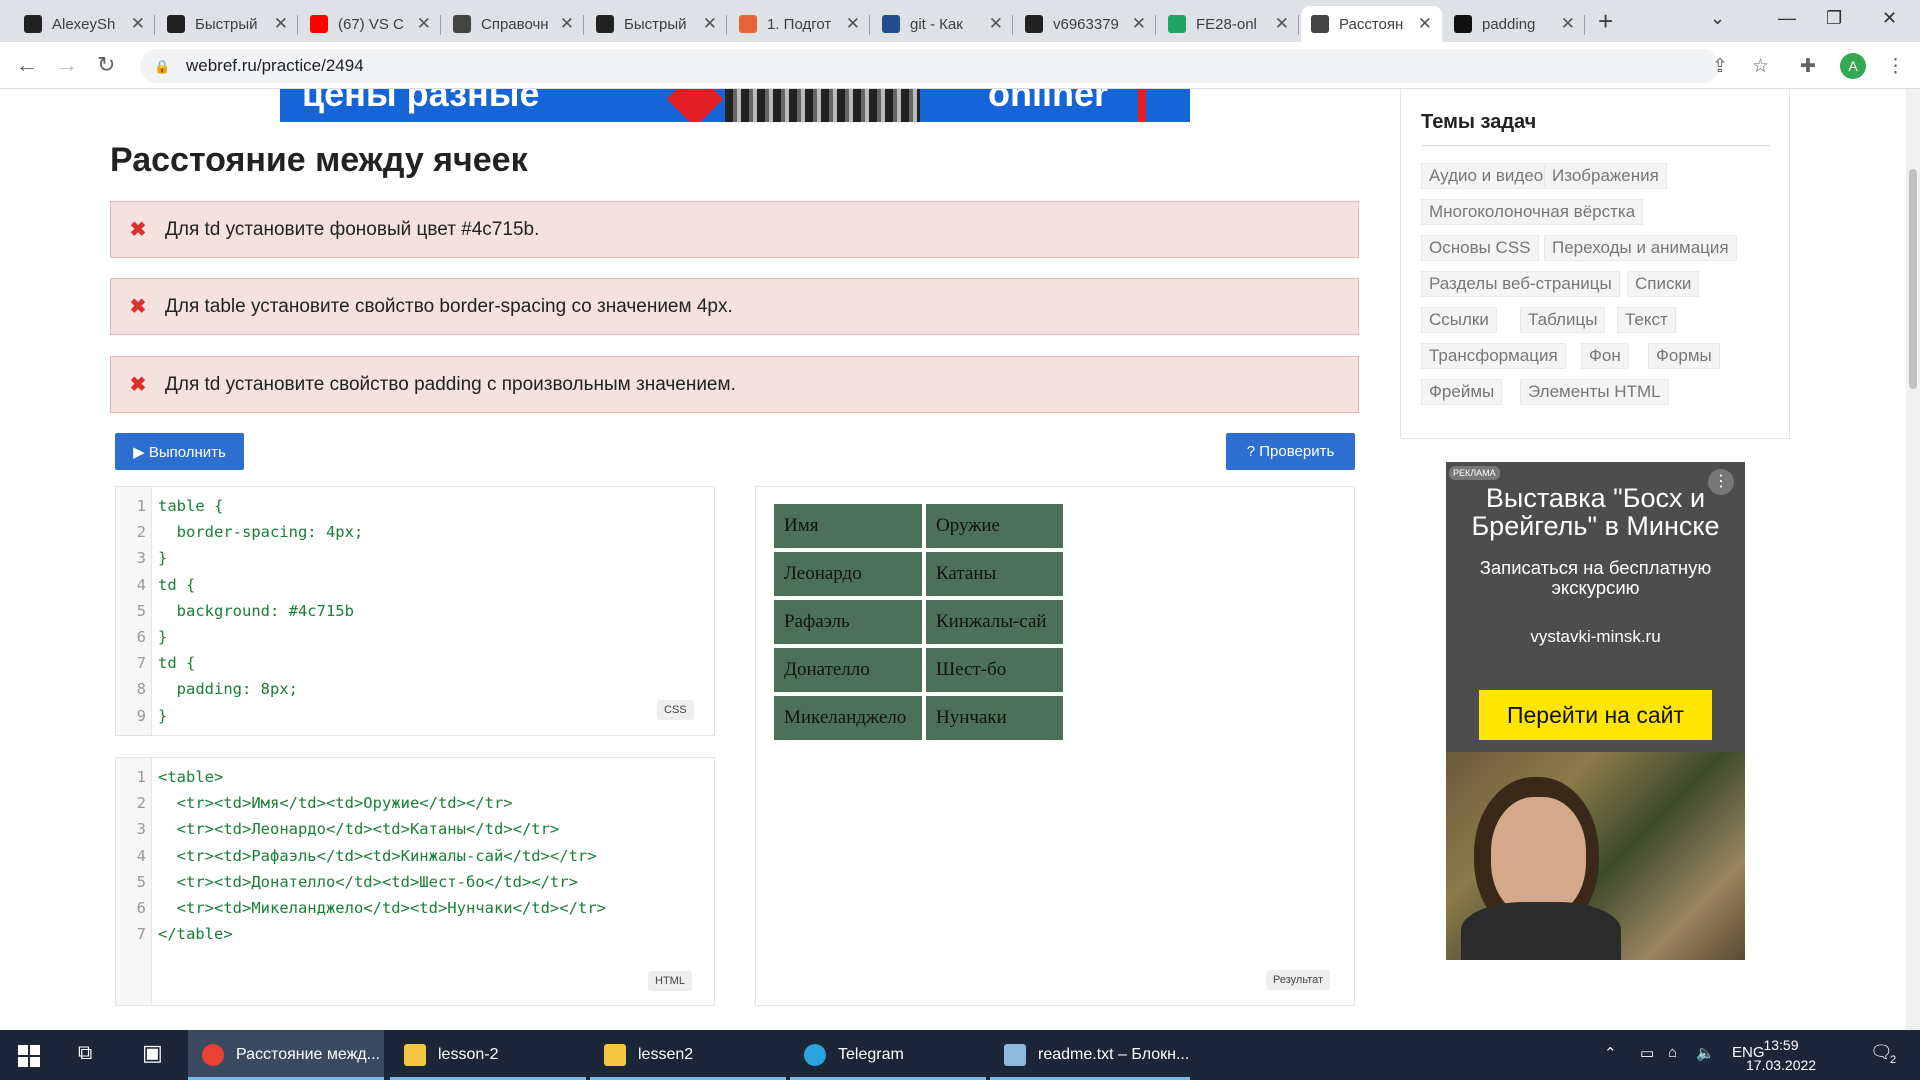  Describe the element at coordinates (235, 611) in the screenshot. I see `code-line: 5 background: #4c715b` at that location.